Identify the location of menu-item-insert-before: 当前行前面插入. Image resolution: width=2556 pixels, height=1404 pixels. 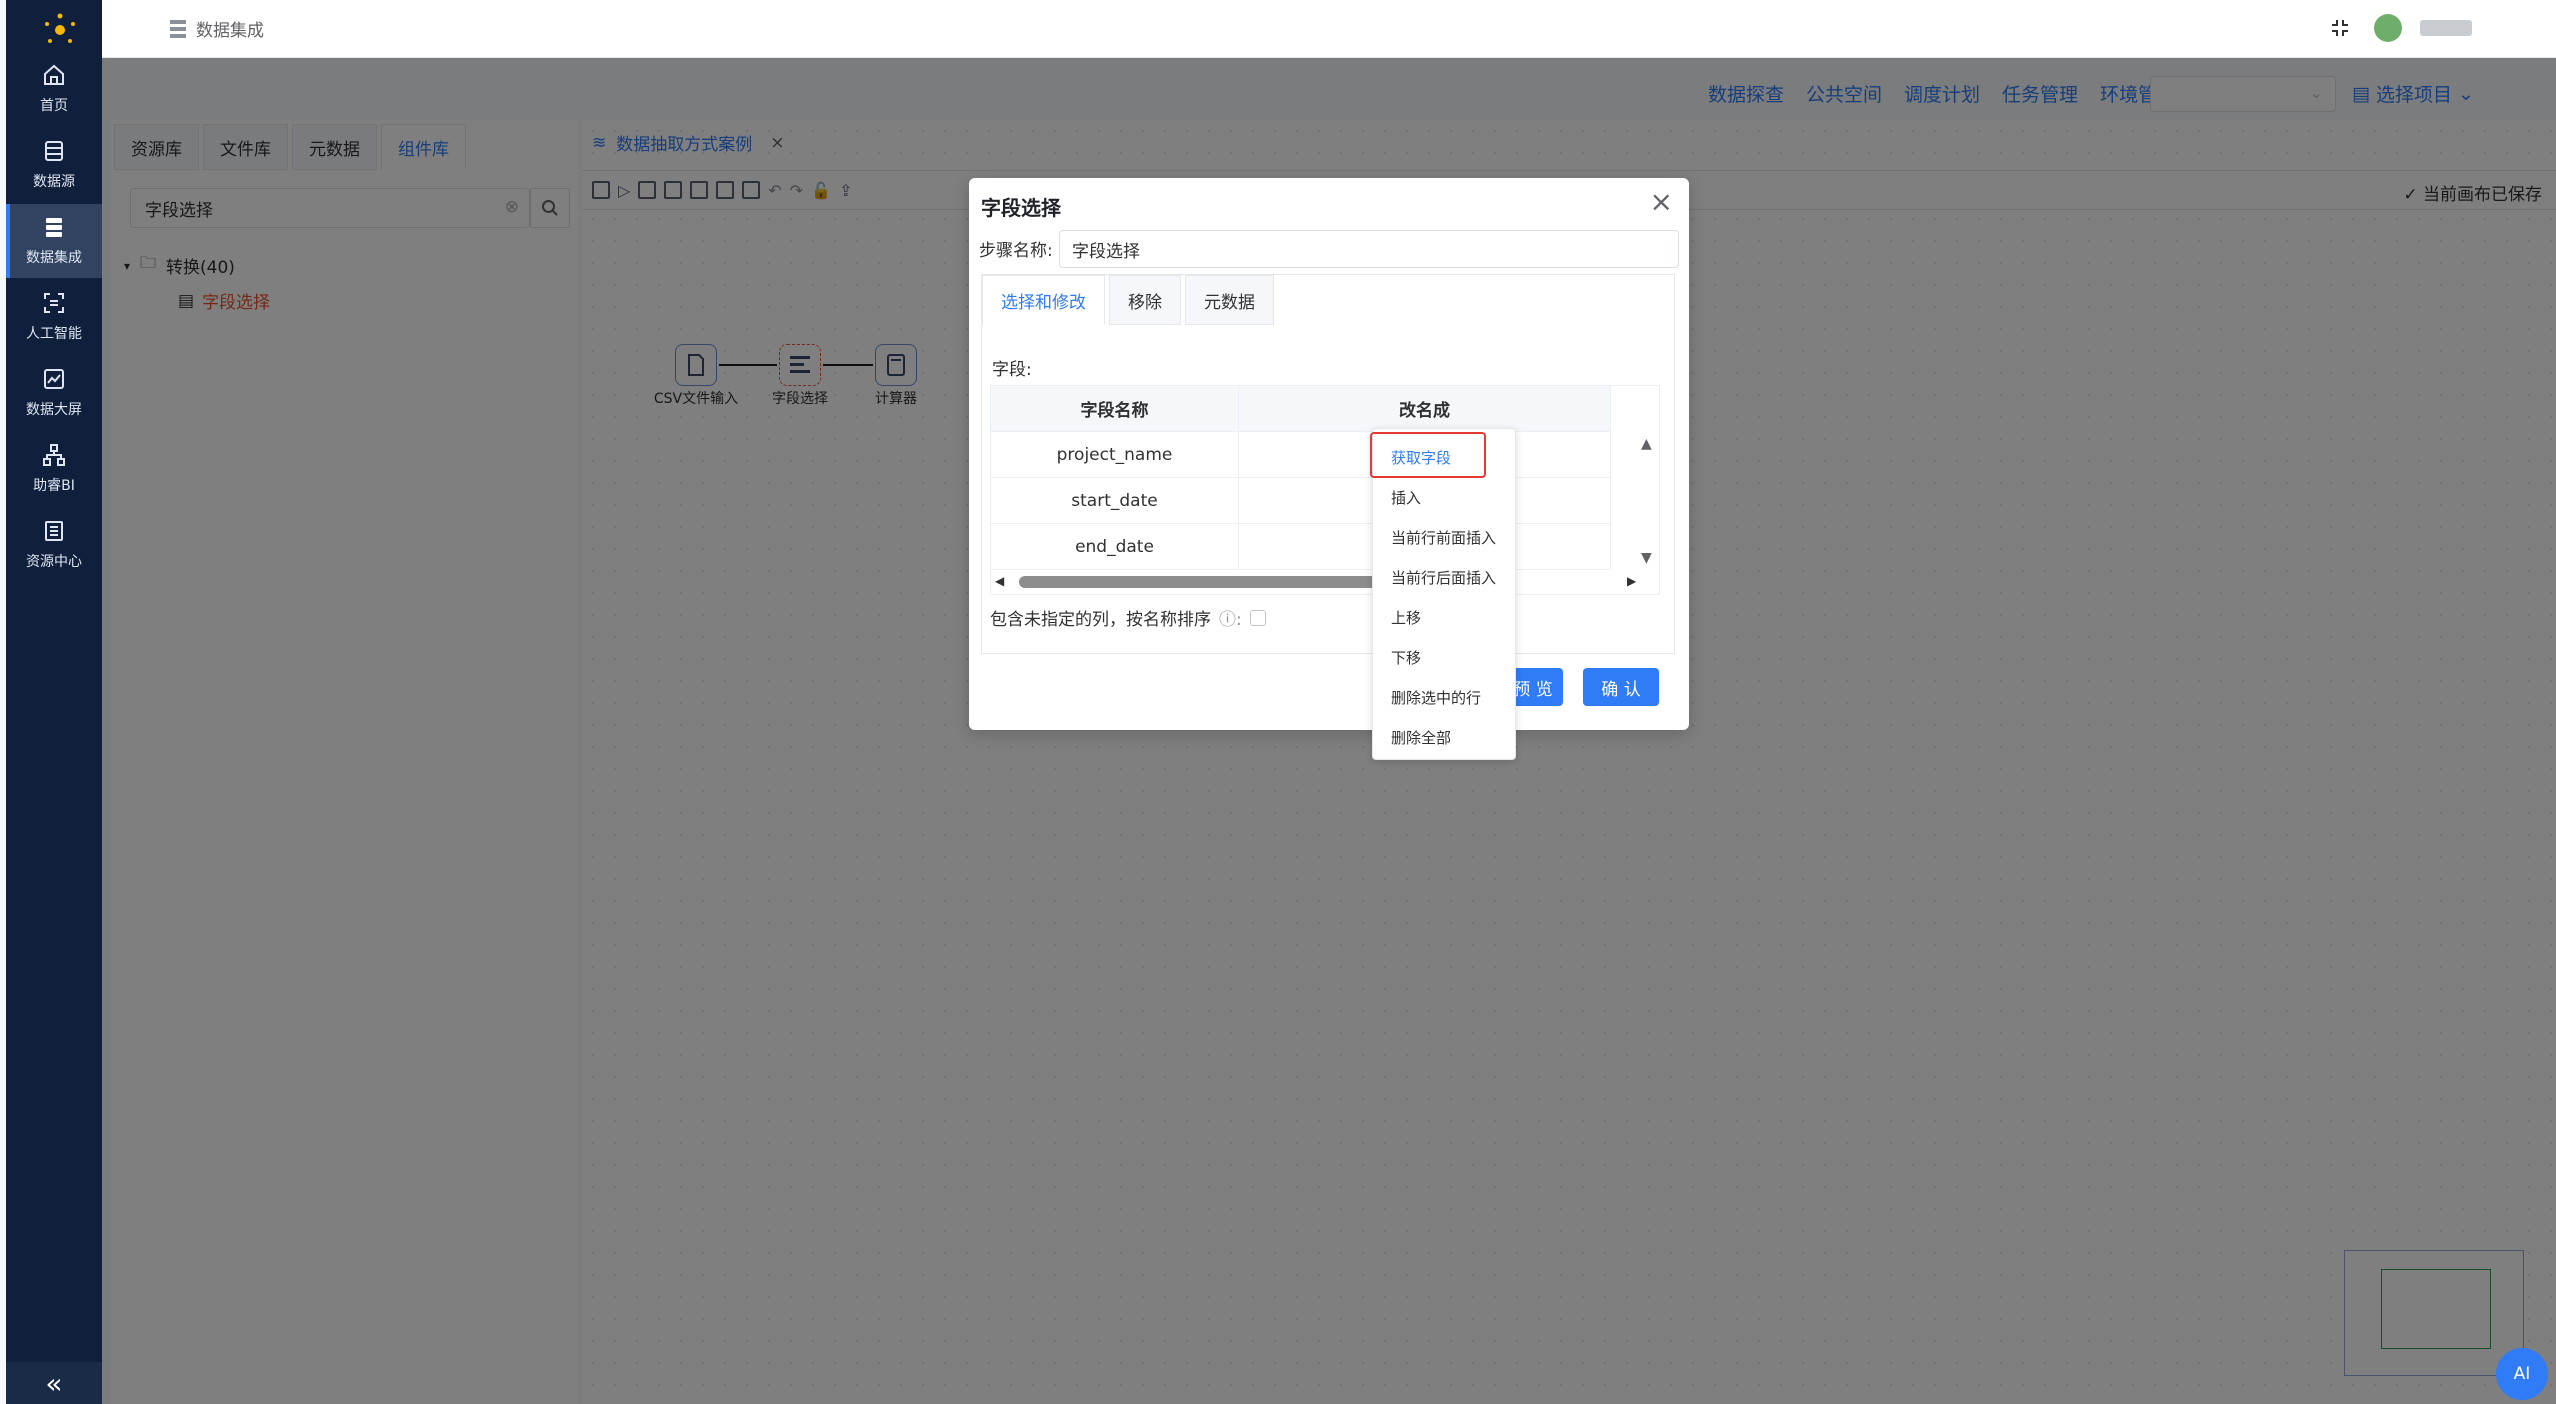
(1443, 537).